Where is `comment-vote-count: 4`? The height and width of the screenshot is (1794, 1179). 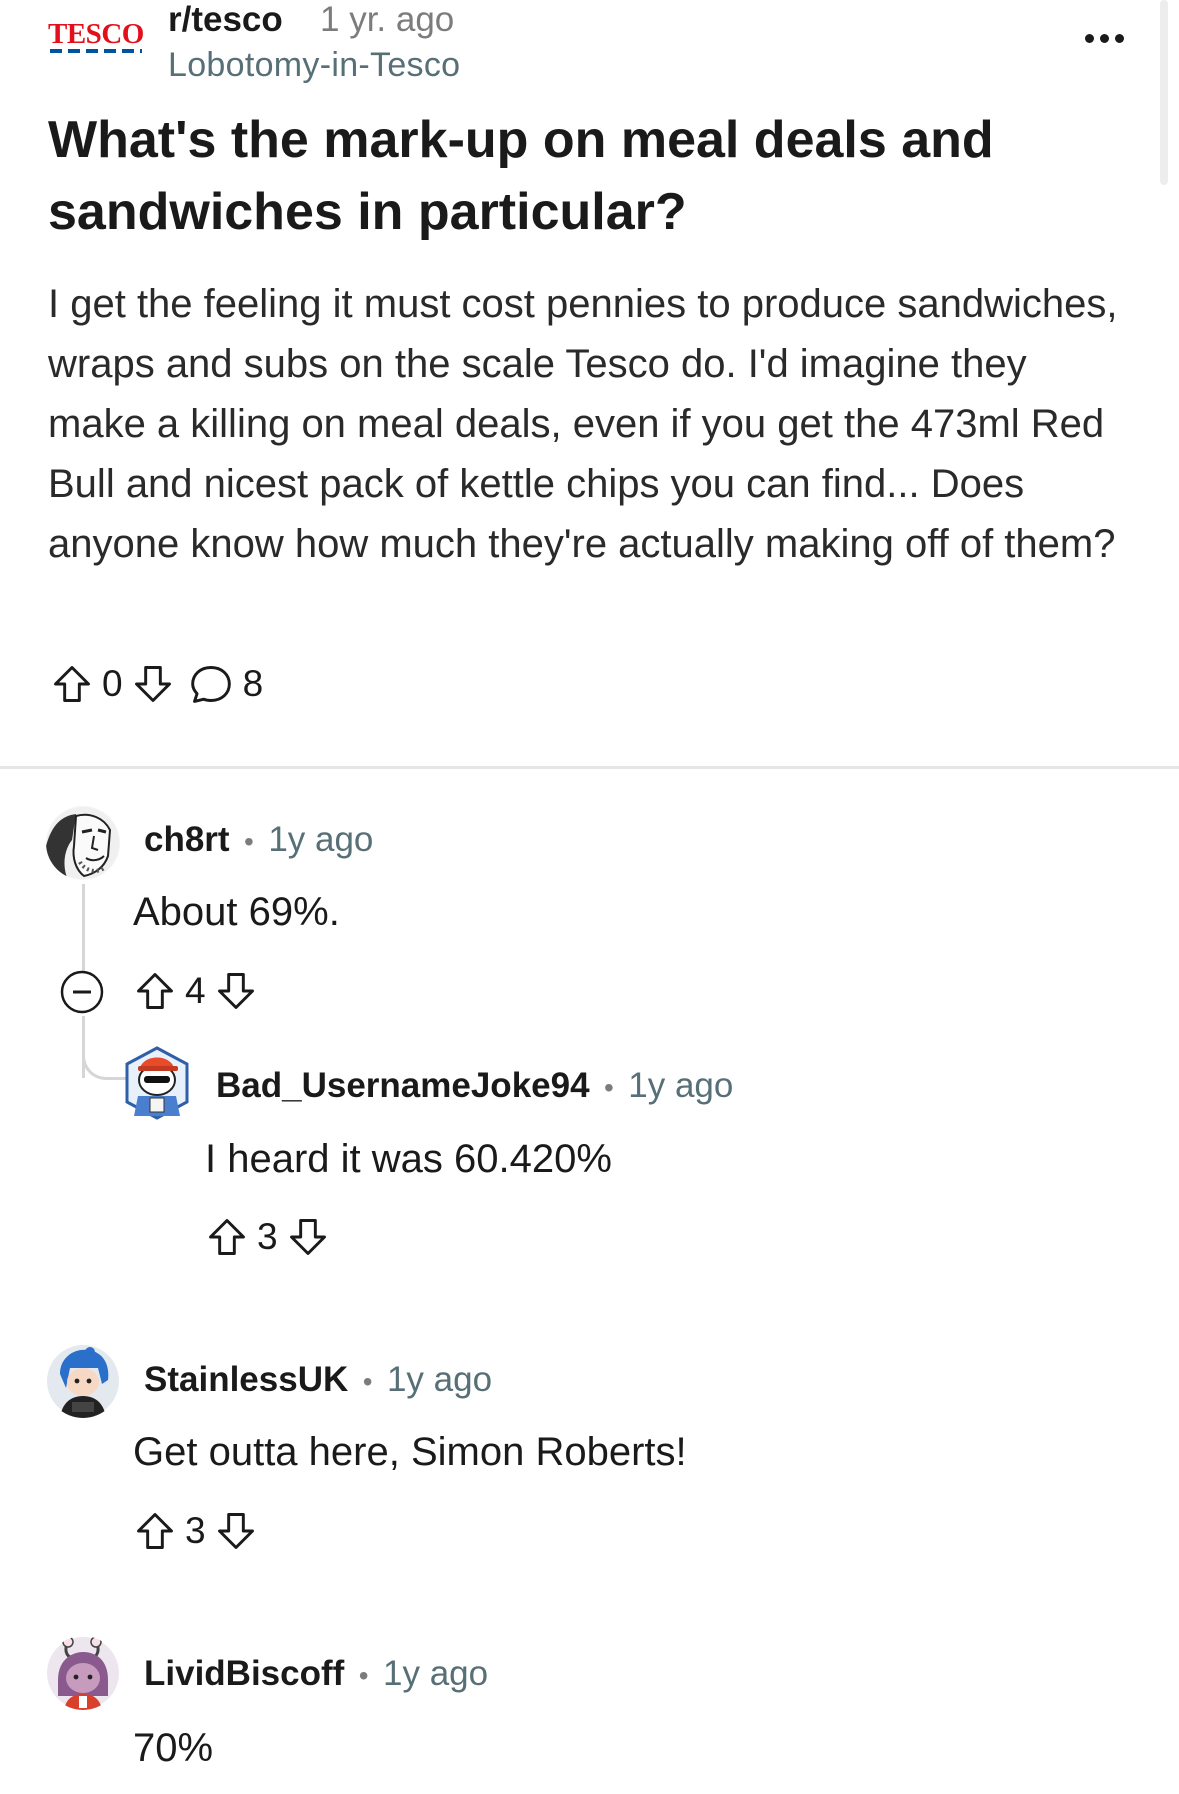 comment-vote-count: 4 is located at coordinates (195, 990).